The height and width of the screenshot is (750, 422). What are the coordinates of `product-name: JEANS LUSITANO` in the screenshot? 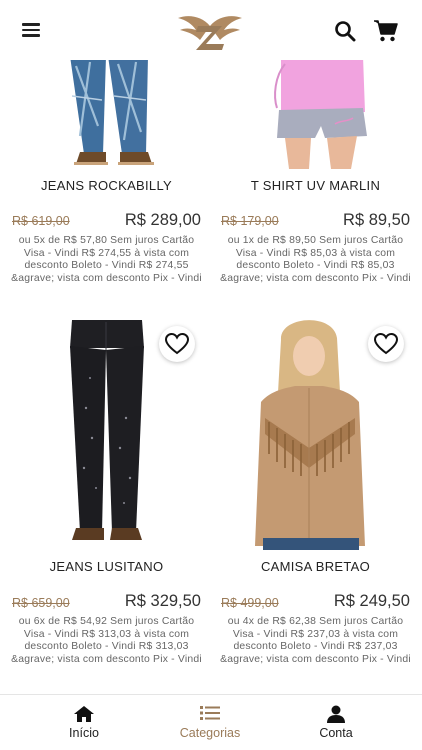 It's located at (106, 566).